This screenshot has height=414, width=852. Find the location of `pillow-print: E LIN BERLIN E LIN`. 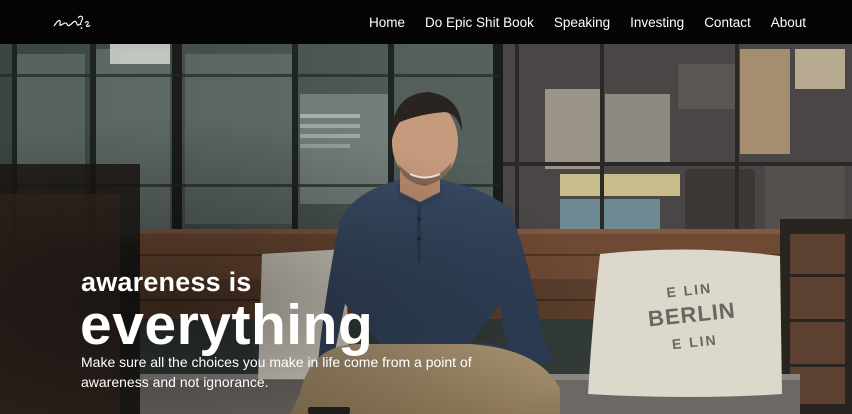

pillow-print: E LIN BERLIN E LIN is located at coordinates (692, 315).